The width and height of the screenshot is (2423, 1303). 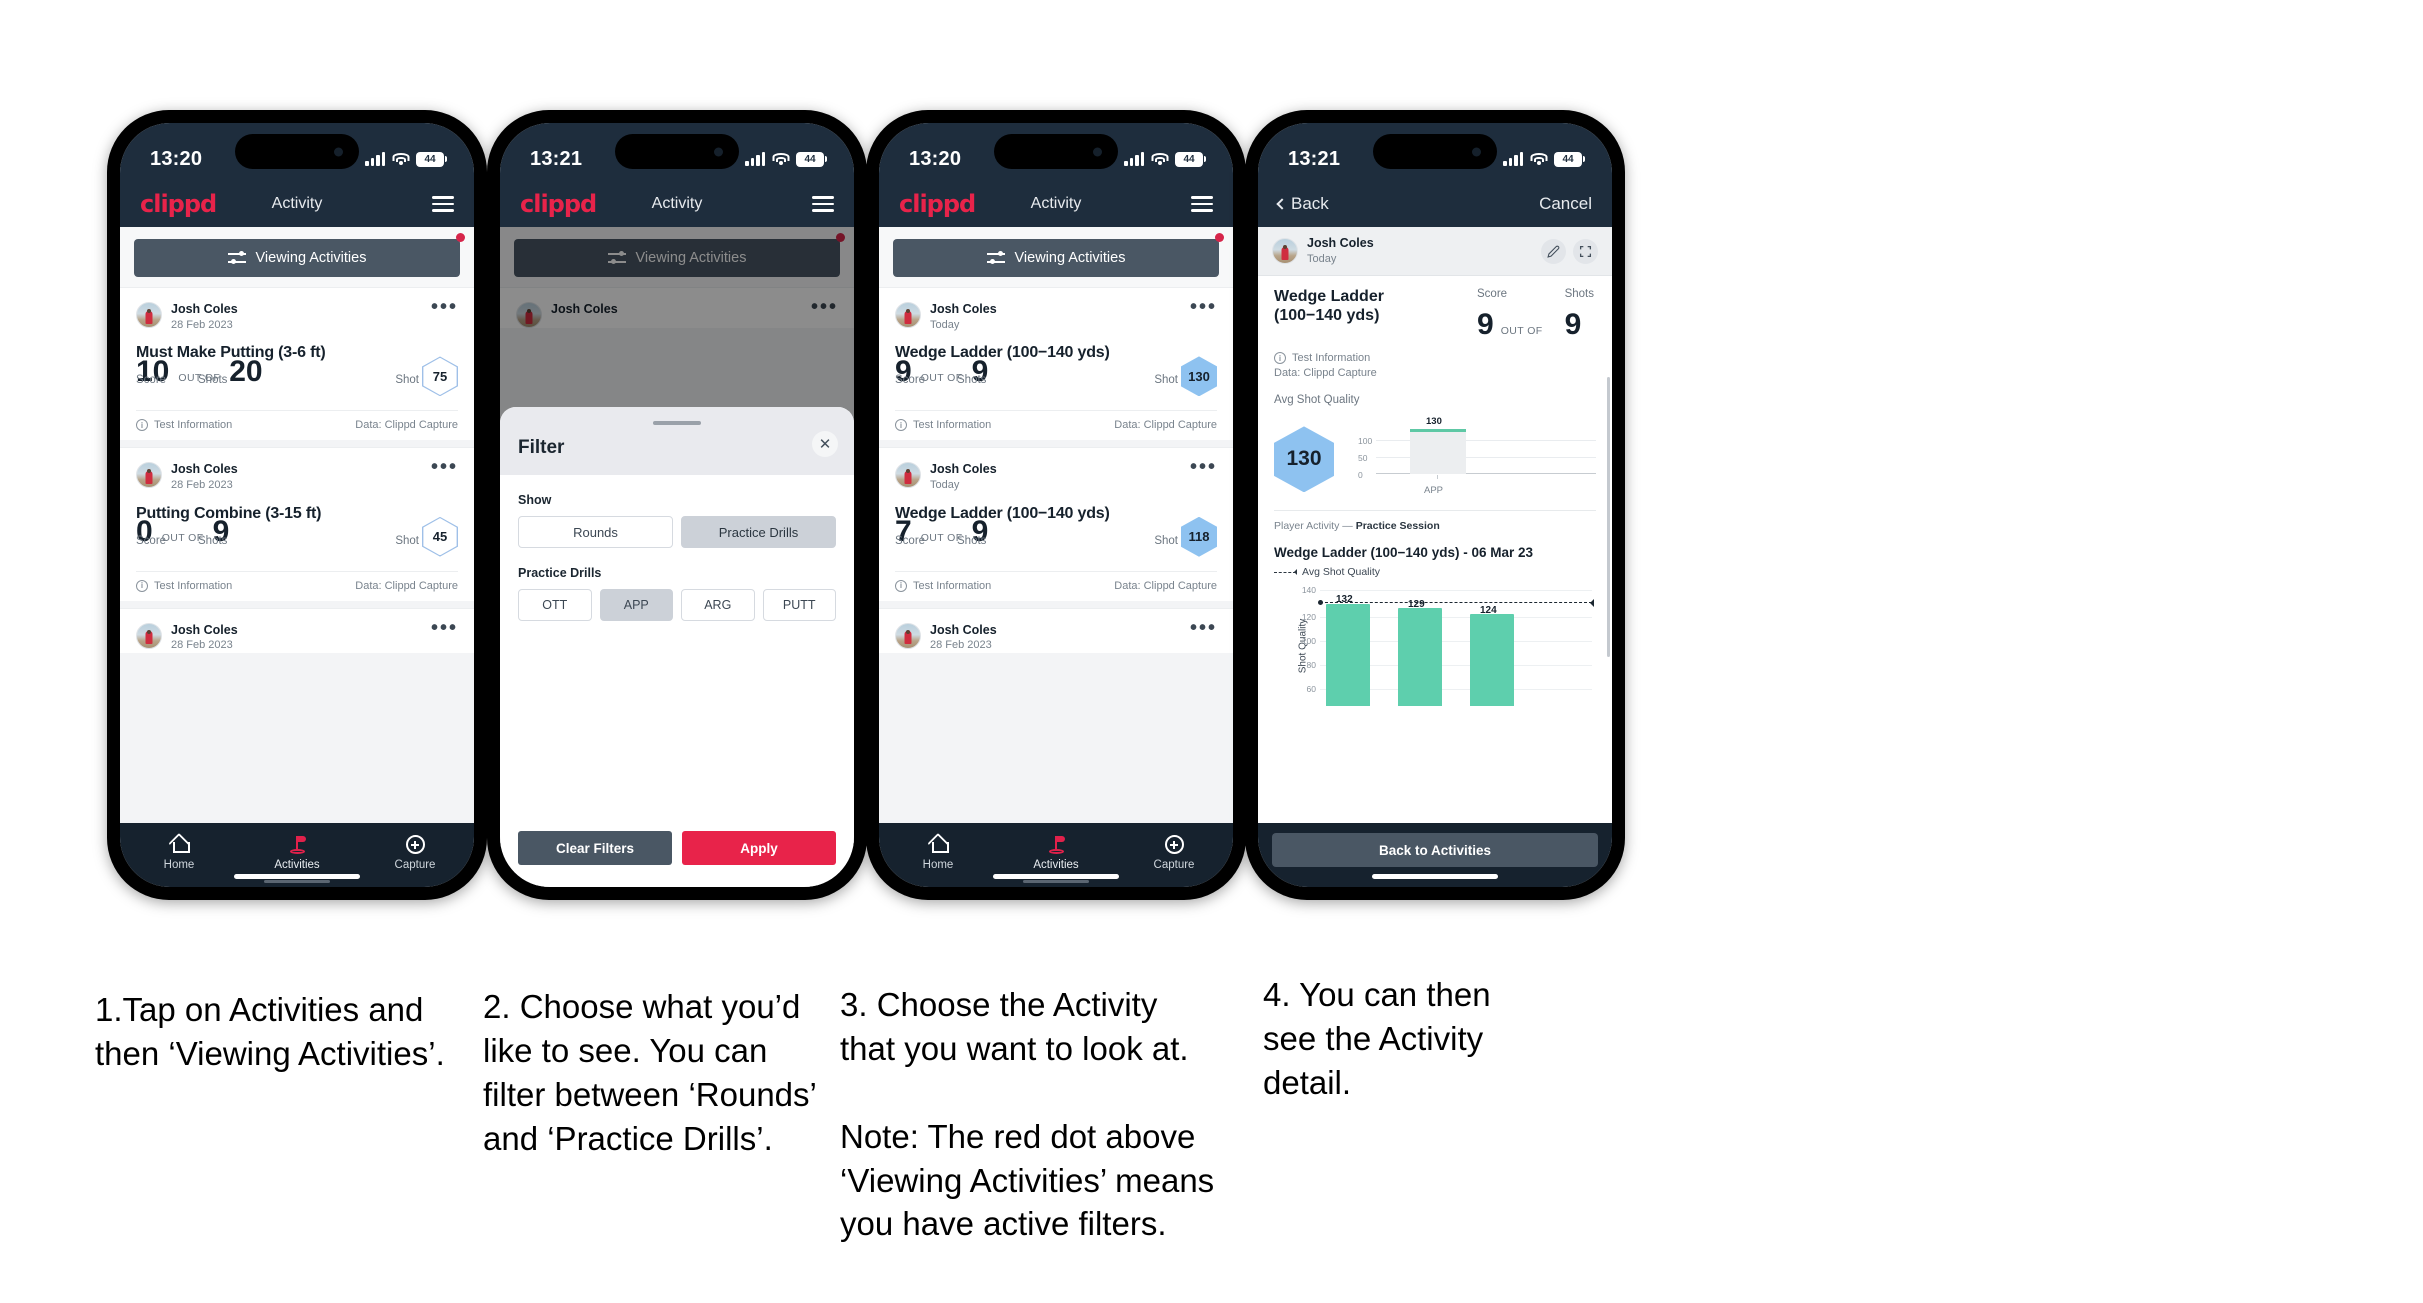 What do you see at coordinates (1056, 203) in the screenshot?
I see `page-title: Activity` at bounding box center [1056, 203].